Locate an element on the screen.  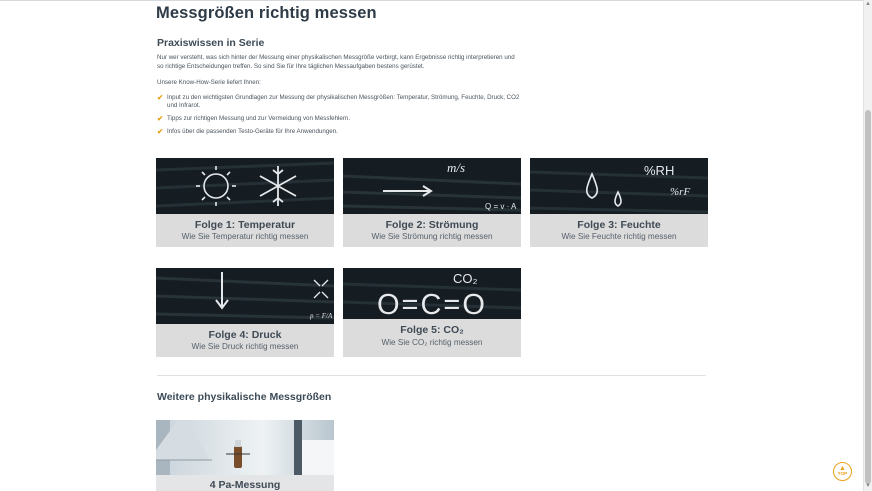
back-to-top-button: ▲ TOP is located at coordinates (842, 471).